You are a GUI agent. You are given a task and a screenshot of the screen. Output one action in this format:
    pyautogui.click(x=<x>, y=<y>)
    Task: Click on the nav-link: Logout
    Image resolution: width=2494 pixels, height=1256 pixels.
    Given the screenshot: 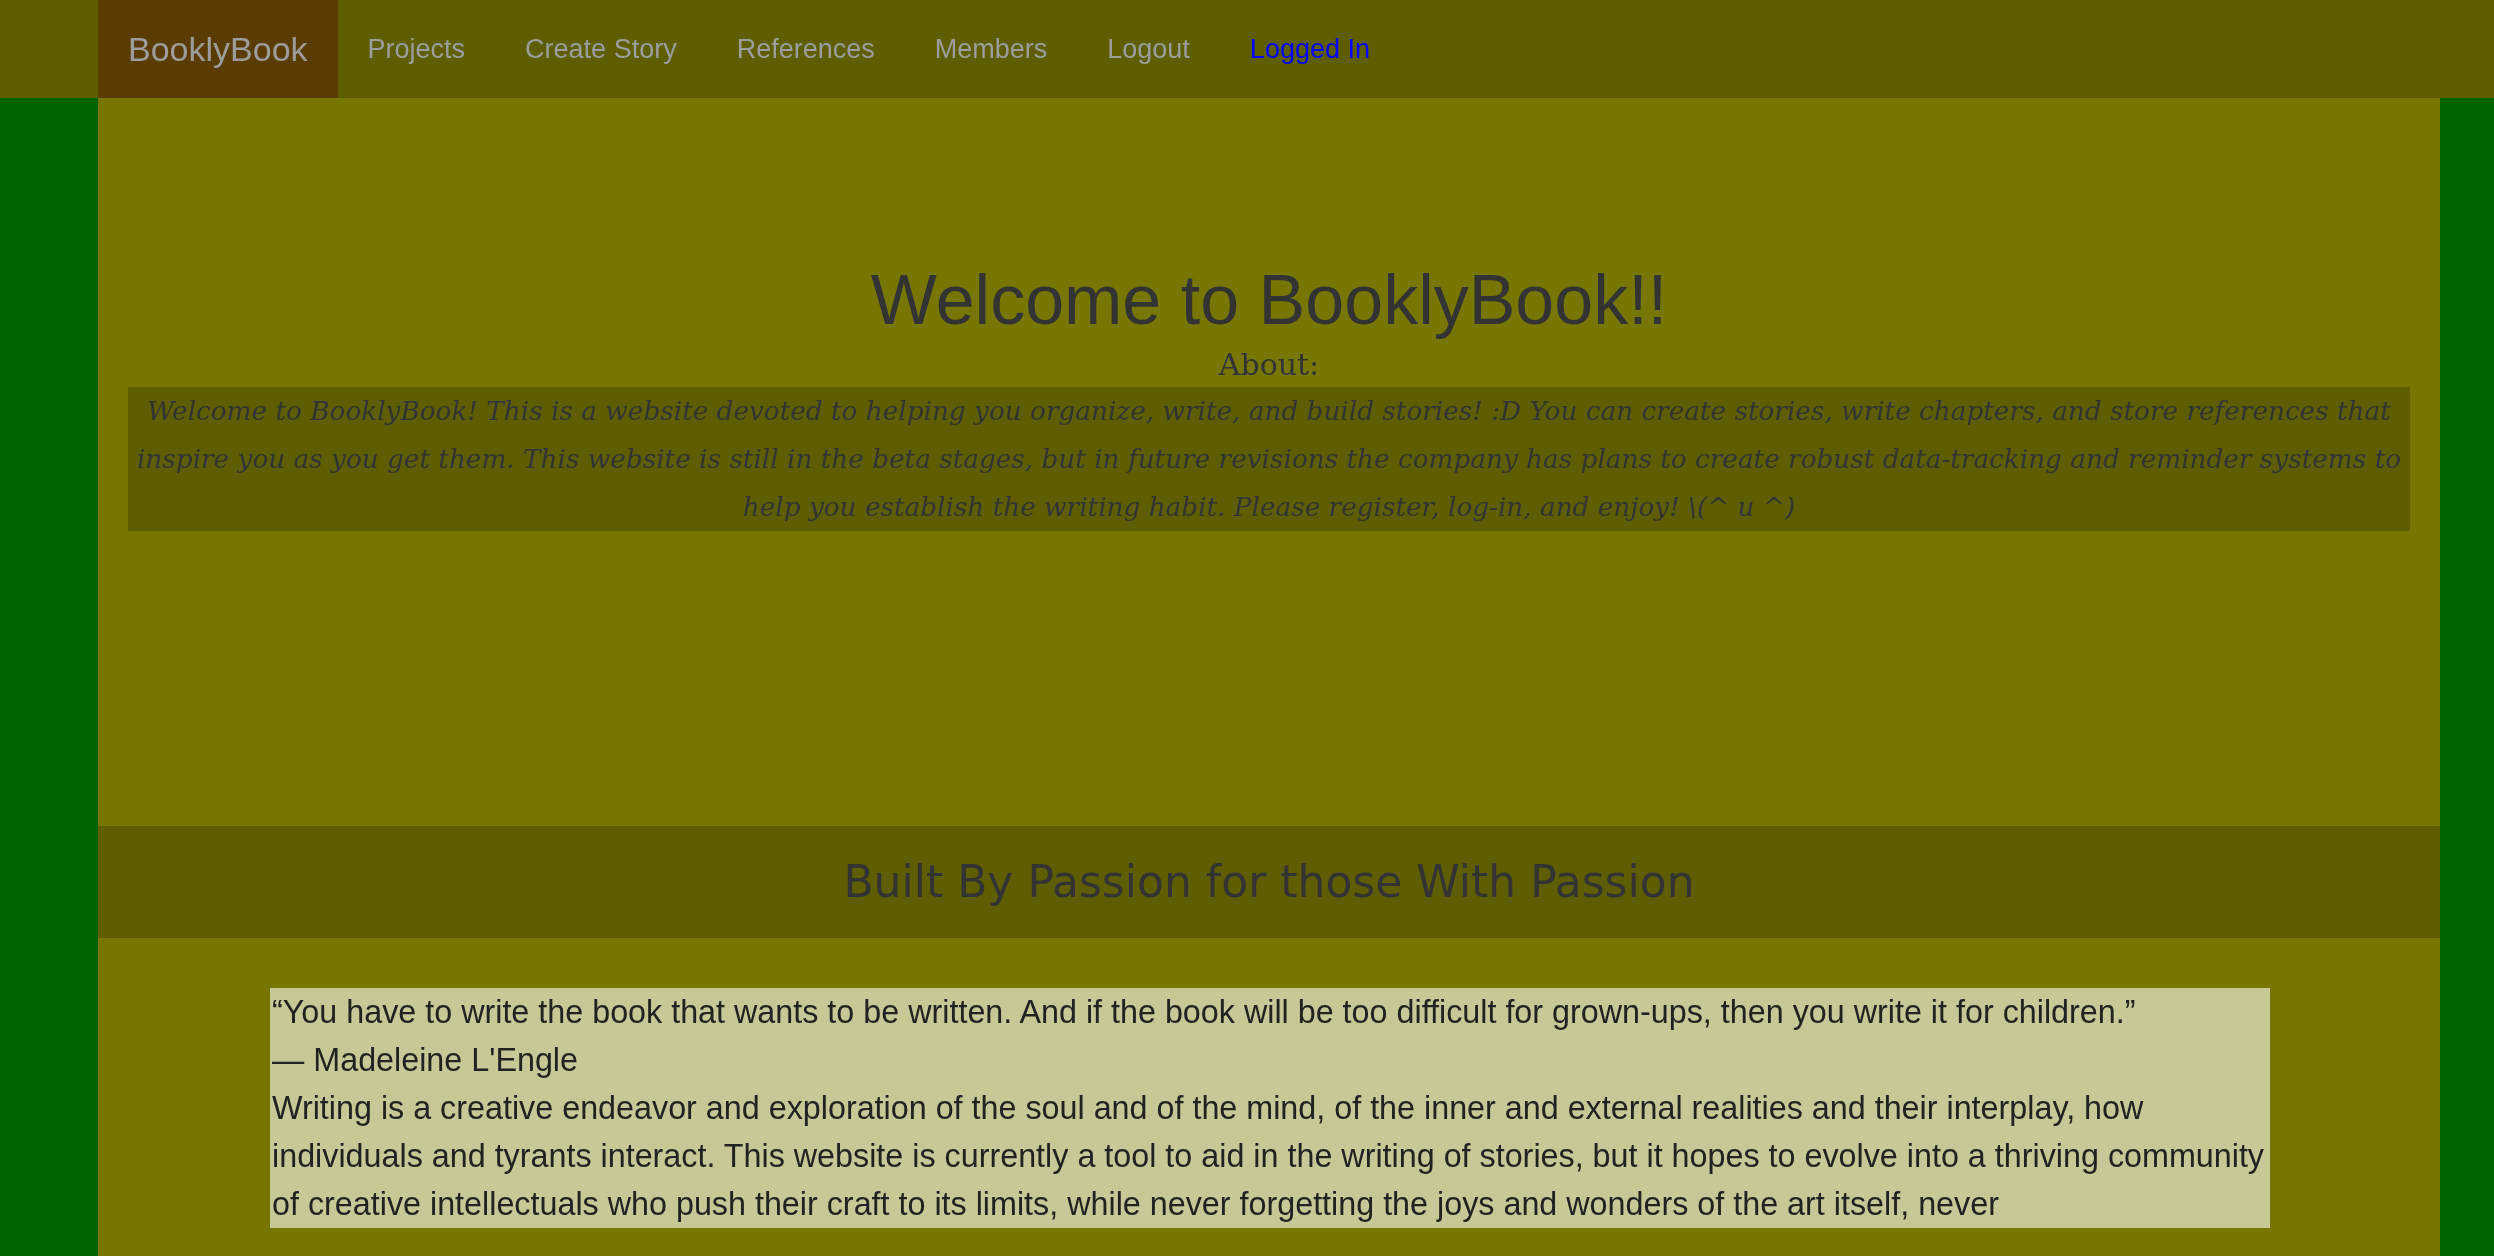 What is the action you would take?
    pyautogui.click(x=1148, y=49)
    